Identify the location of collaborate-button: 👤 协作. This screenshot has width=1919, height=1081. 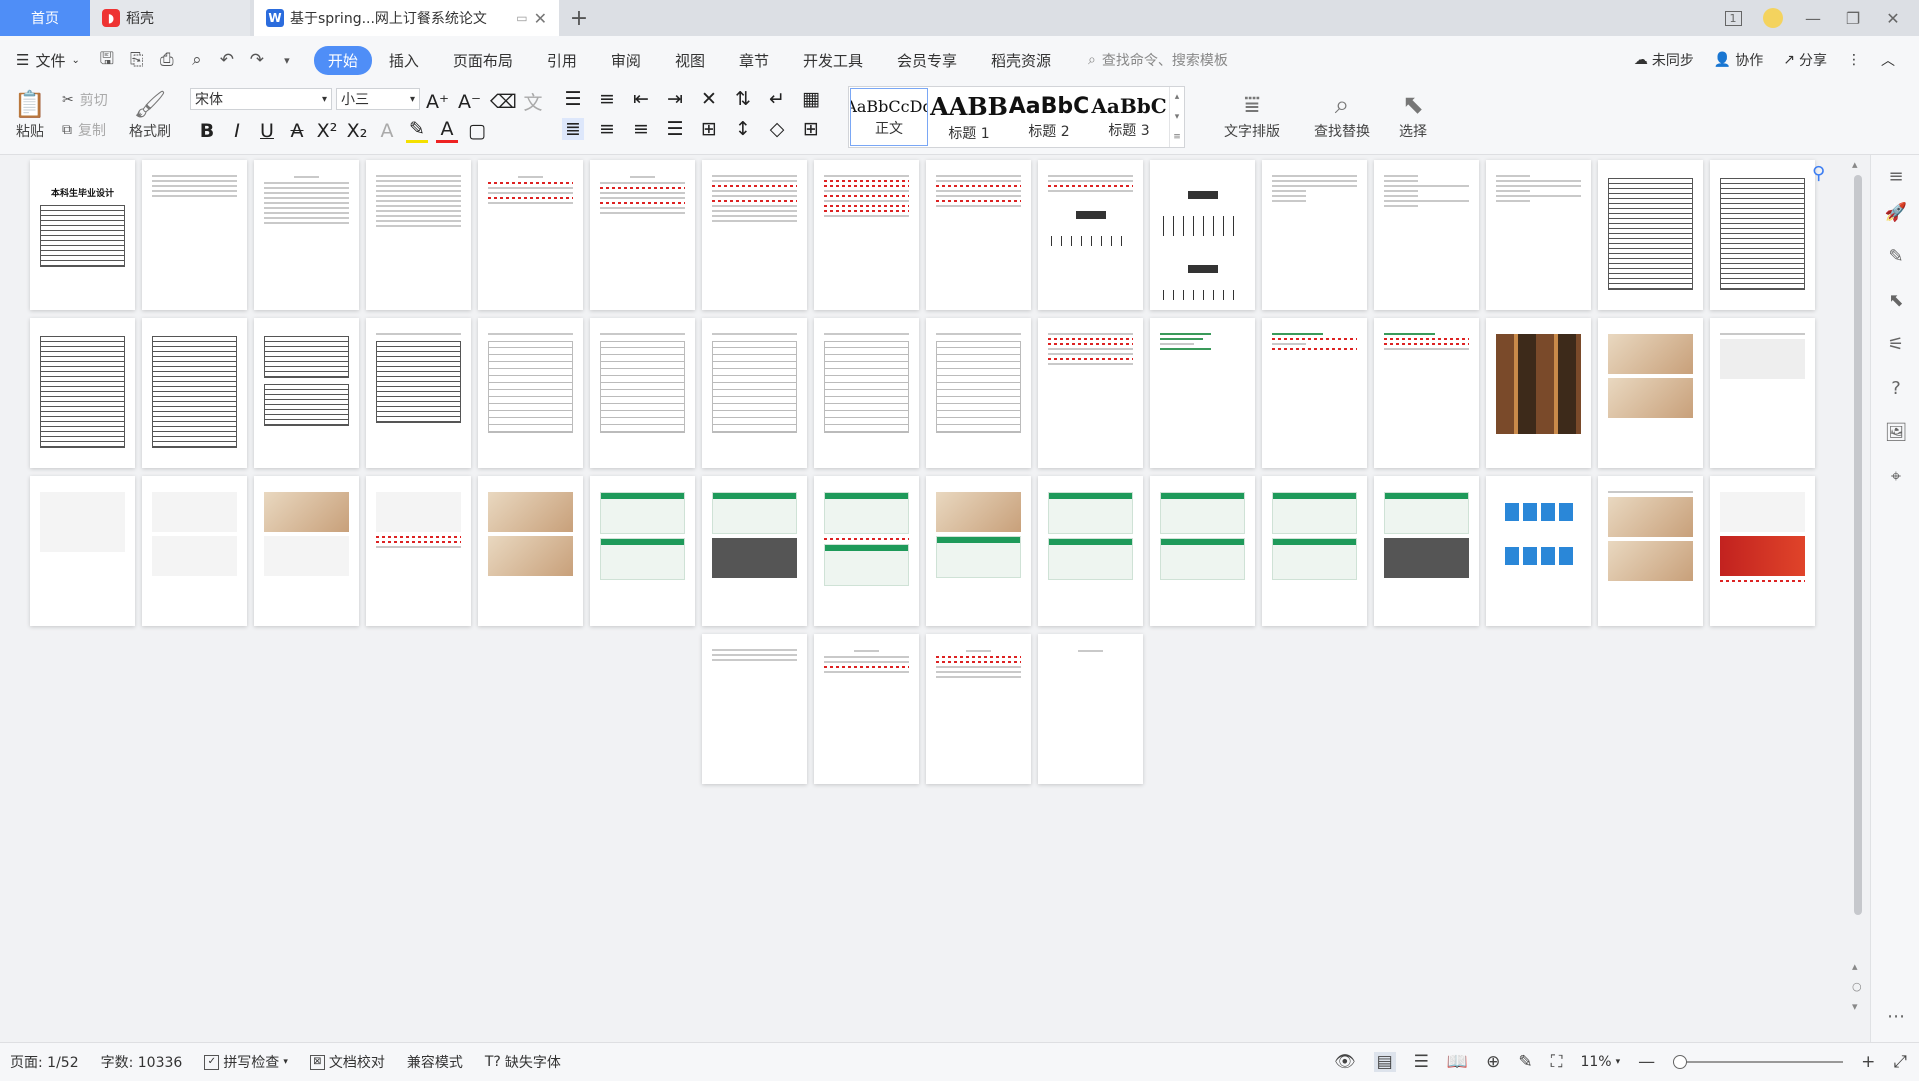
(1738, 60).